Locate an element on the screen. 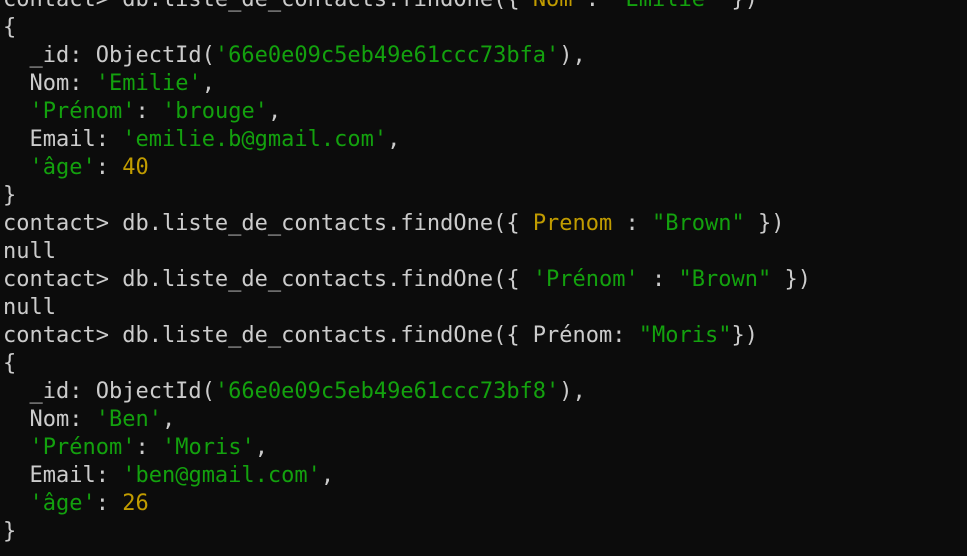 This screenshot has height=556, width=967. terminal-line: Email: 'ben@gmail.com', is located at coordinates (485, 476).